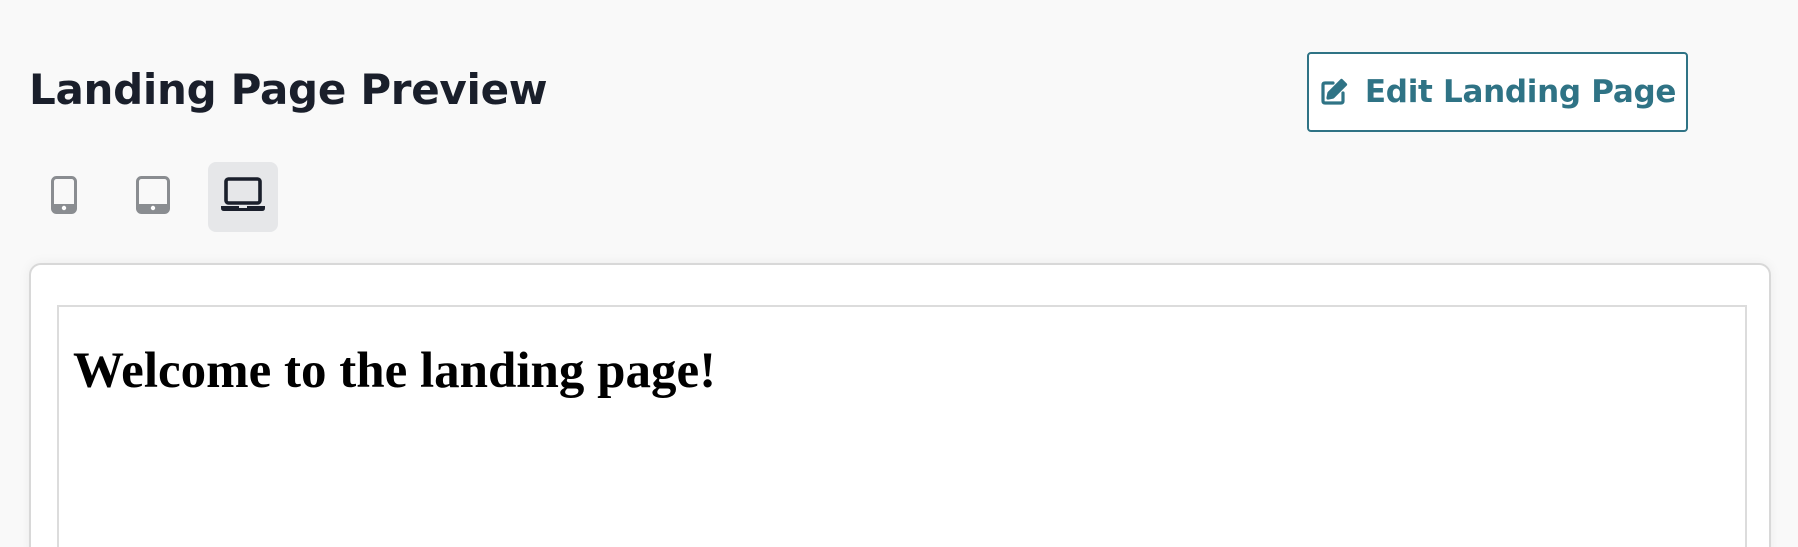 This screenshot has height=547, width=1798. I want to click on mobile-phone-icon, so click(64, 197).